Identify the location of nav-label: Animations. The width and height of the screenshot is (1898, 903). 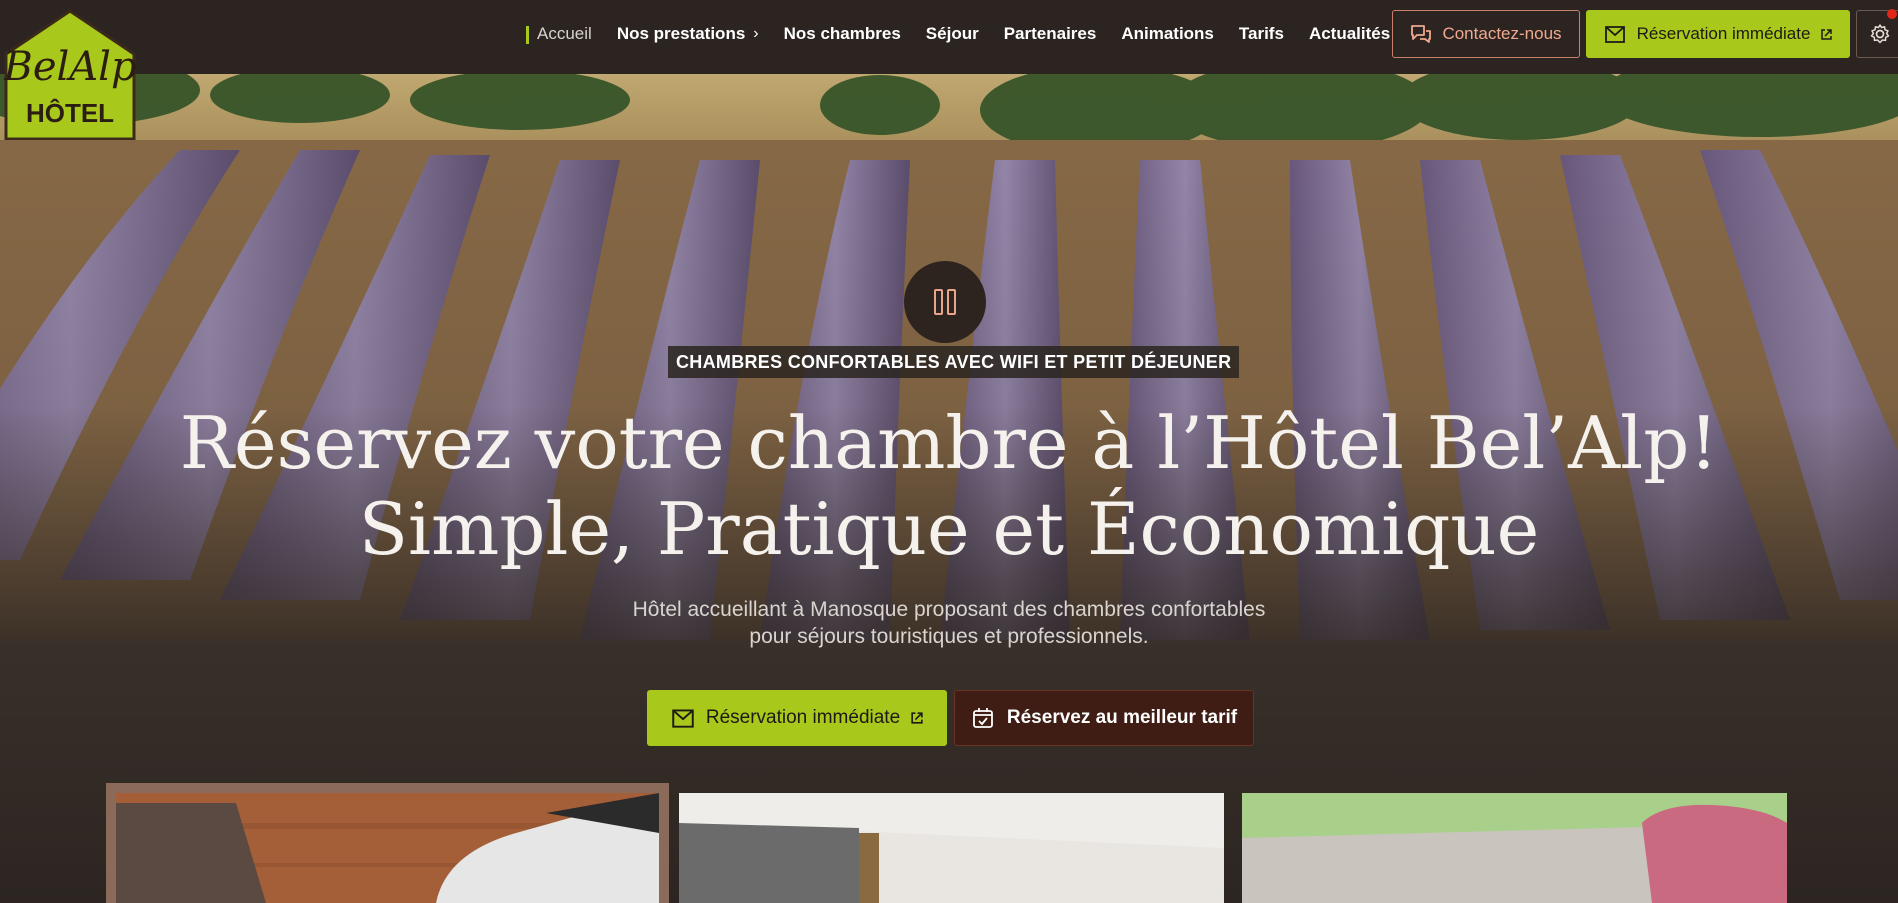
(1167, 33).